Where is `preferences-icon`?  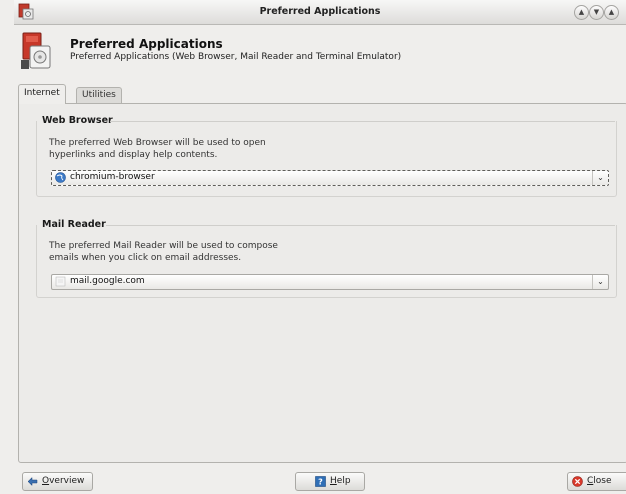
preferences-icon is located at coordinates (36, 50).